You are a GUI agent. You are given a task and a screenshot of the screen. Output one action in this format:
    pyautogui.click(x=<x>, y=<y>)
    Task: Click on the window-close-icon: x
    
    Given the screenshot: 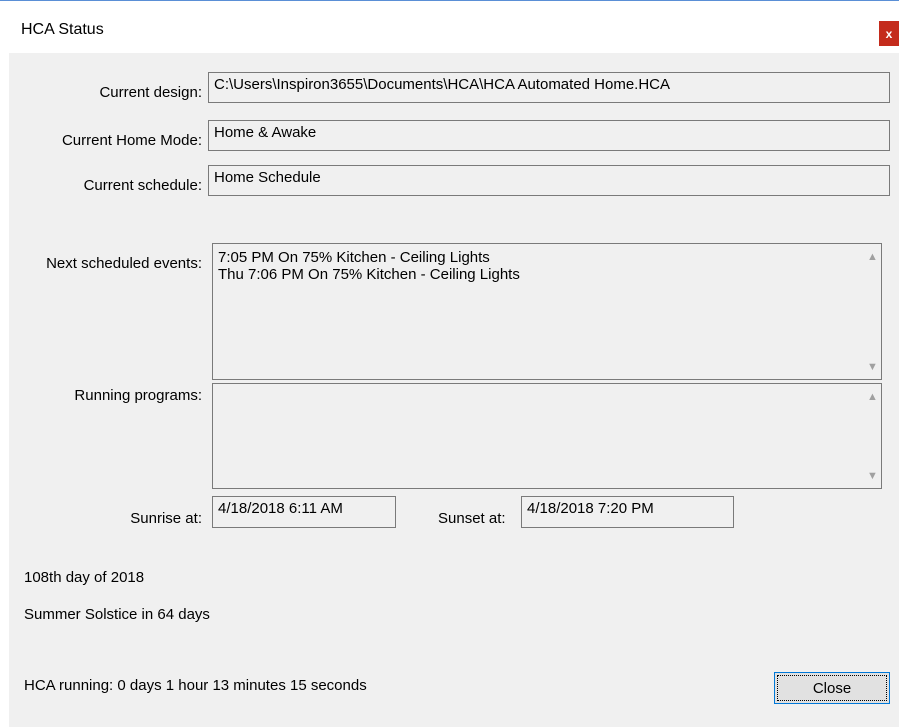 What is the action you would take?
    pyautogui.click(x=889, y=33)
    